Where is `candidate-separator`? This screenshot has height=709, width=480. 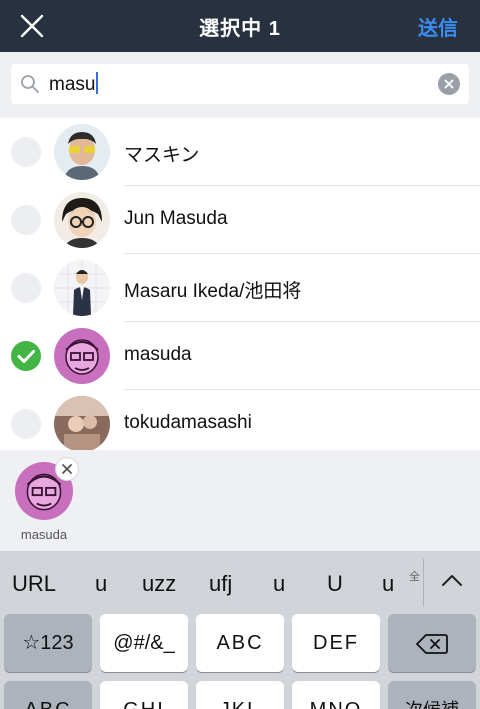
candidate-separator is located at coordinates (423, 583).